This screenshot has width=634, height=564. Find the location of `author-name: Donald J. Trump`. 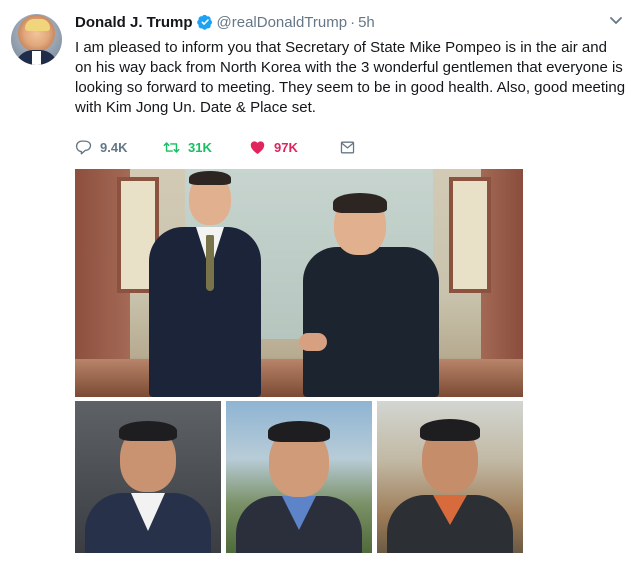

author-name: Donald J. Trump is located at coordinates (134, 22).